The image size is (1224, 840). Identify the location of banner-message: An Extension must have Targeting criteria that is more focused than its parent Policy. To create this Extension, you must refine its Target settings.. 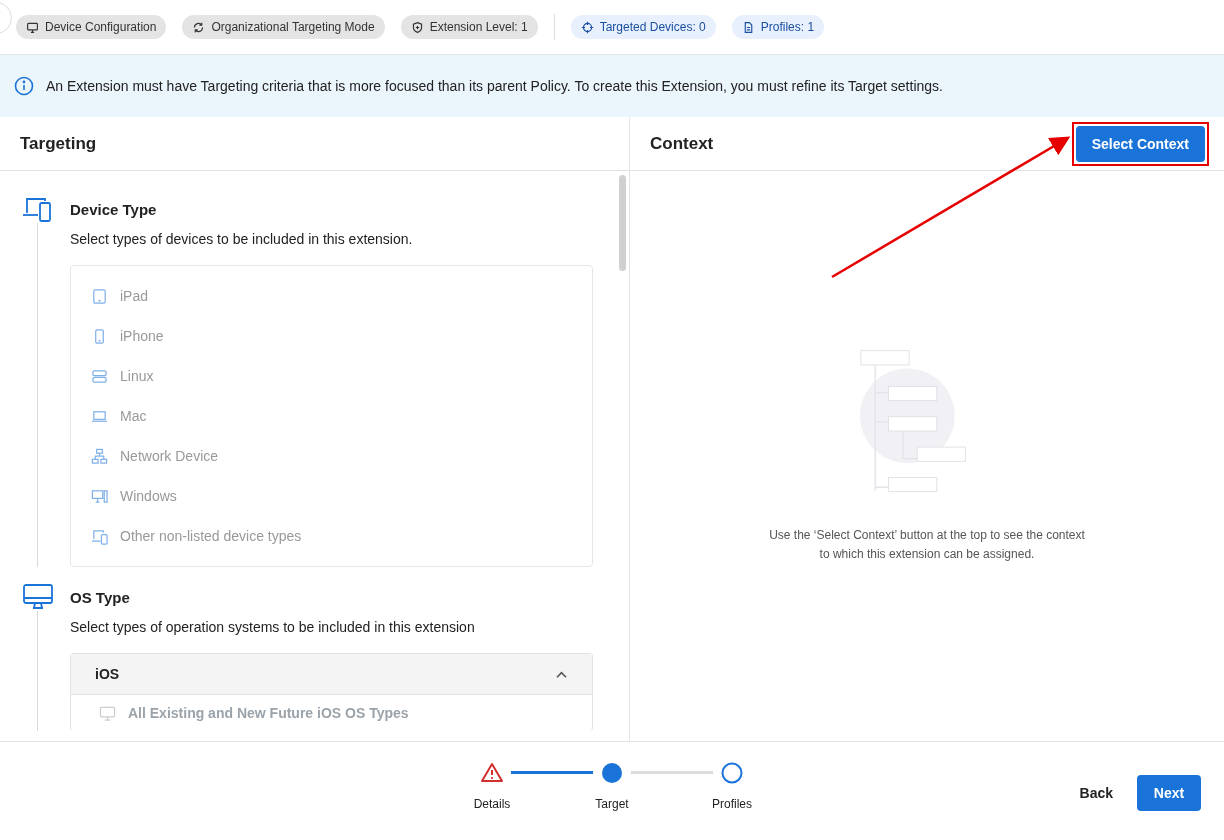
(494, 86).